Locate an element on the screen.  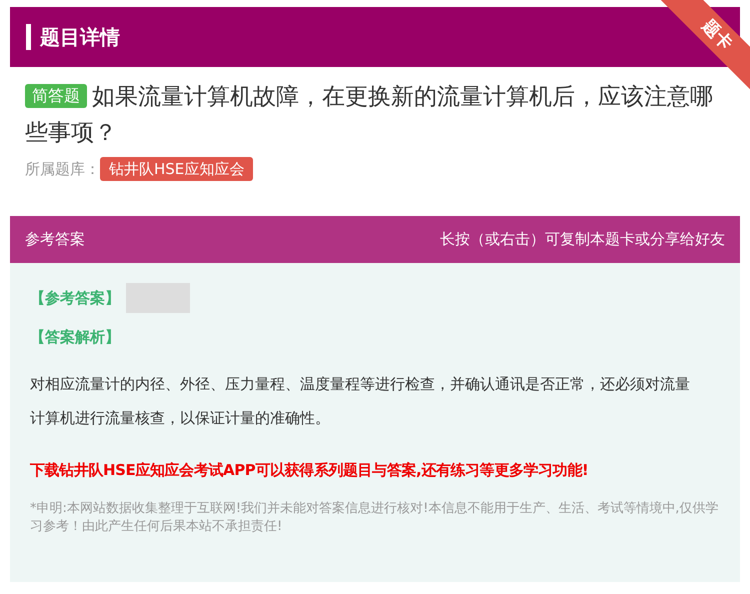
analysis-text: 对相应流量计的内径、外径、压力量程、温度量程等进行检查，并确认通讯是否正常，还必须对流量计算机进行流量核查，以保证计量的准确性。 is located at coordinates (360, 401).